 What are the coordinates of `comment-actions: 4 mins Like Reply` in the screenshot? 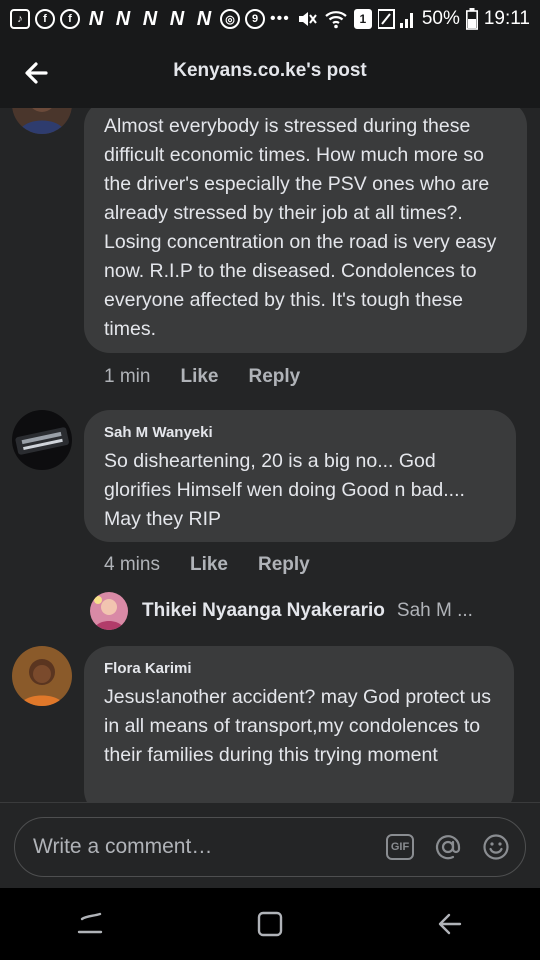 It's located at (207, 565).